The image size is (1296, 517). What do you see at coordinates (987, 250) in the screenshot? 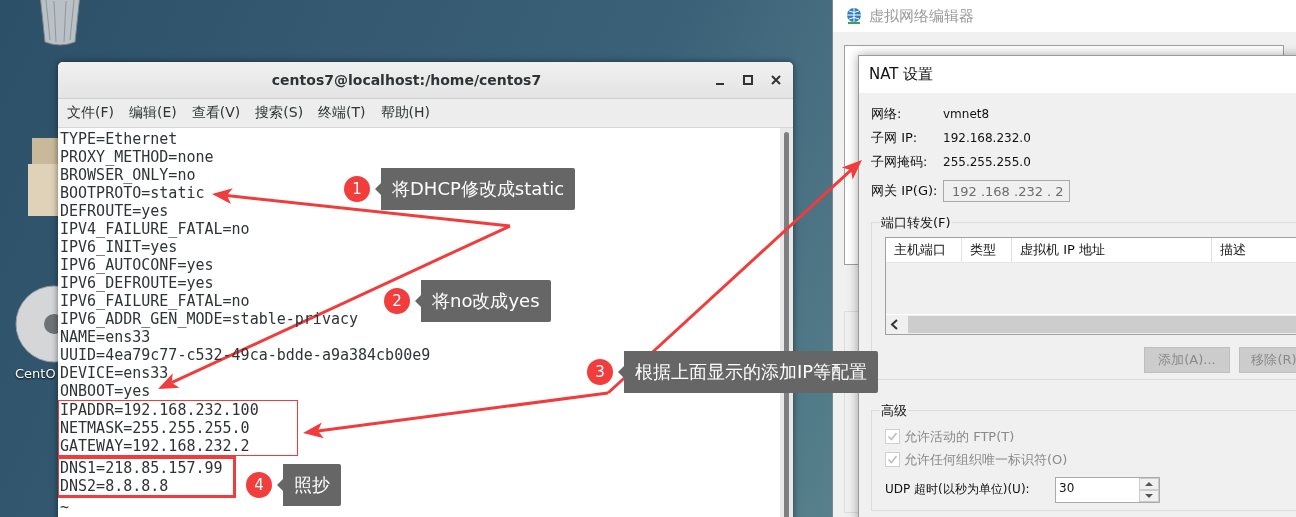
I see `column-header: 类型` at bounding box center [987, 250].